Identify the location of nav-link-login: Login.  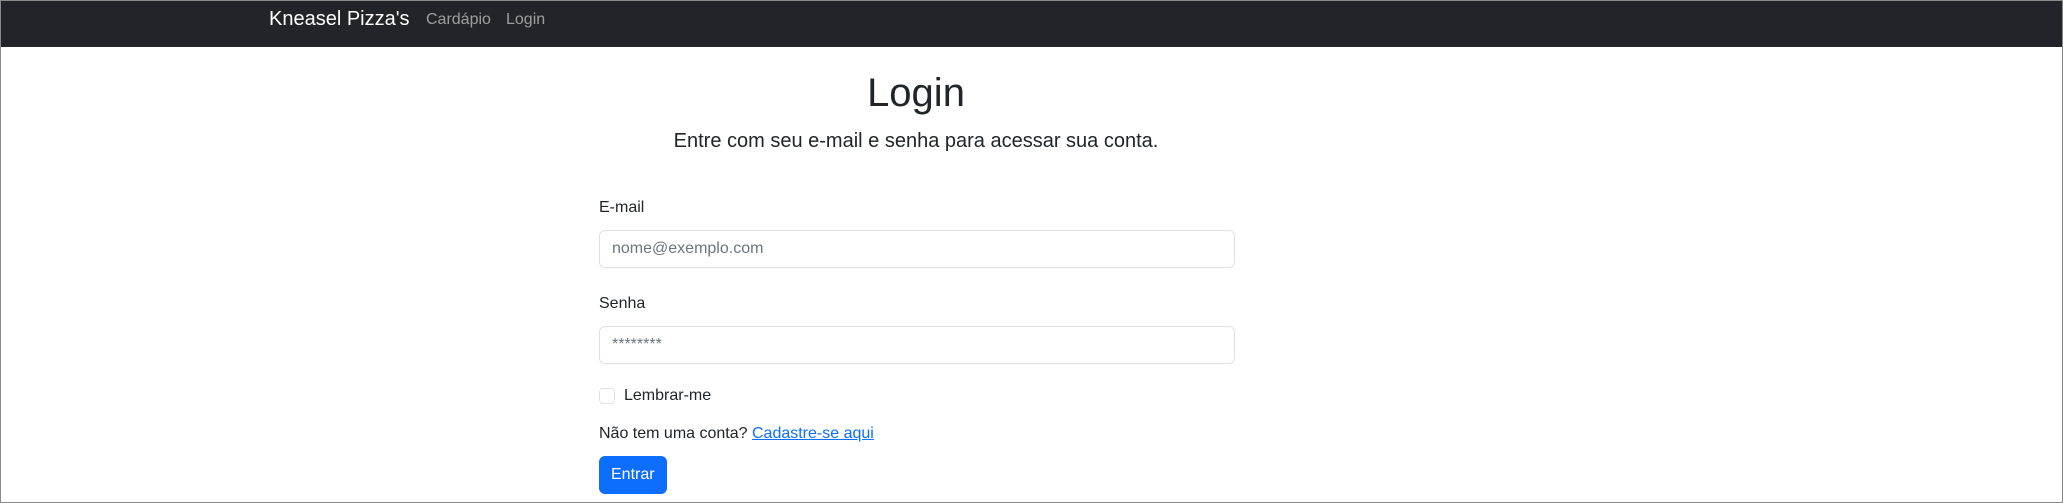
(525, 20).